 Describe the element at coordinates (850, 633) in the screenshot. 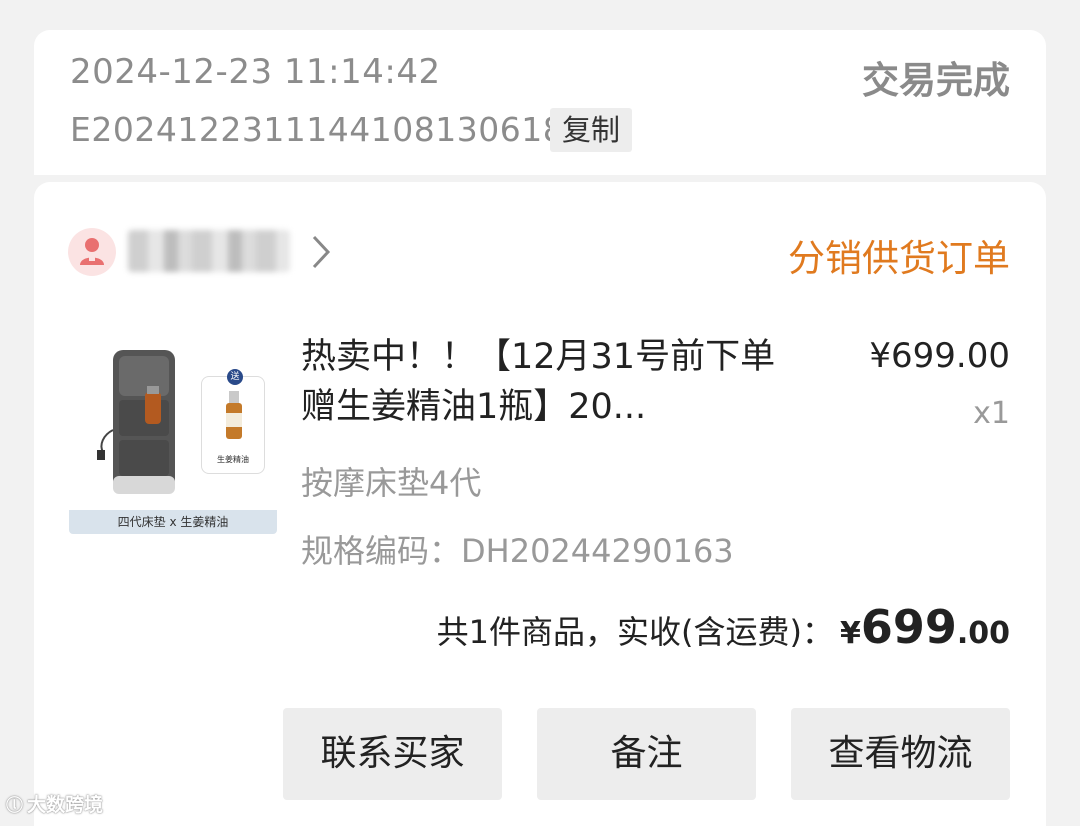

I see `total-currency: ¥` at that location.